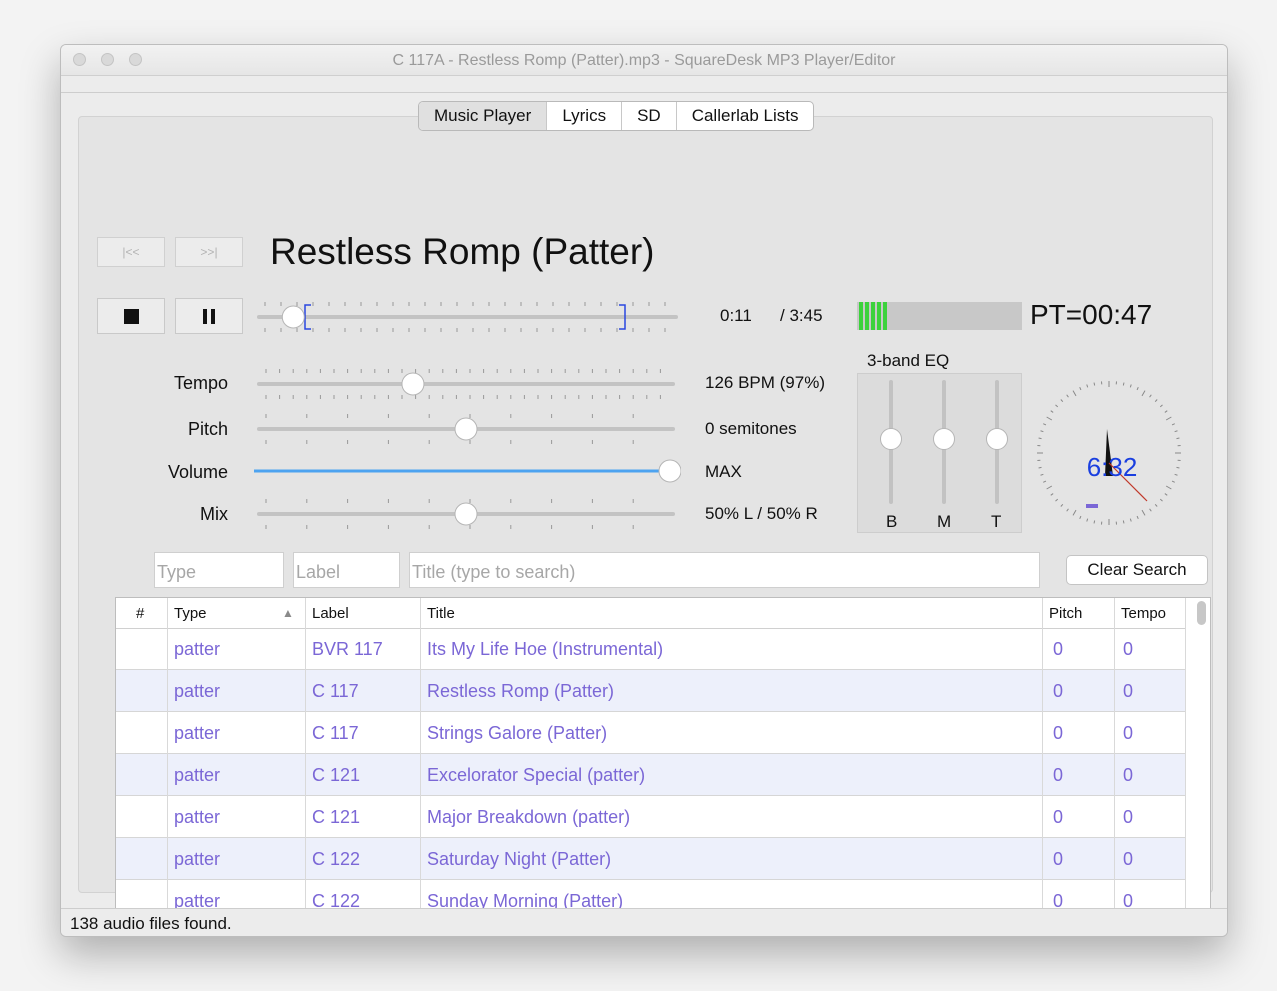 The width and height of the screenshot is (1277, 991). I want to click on mix-slider, so click(466, 514).